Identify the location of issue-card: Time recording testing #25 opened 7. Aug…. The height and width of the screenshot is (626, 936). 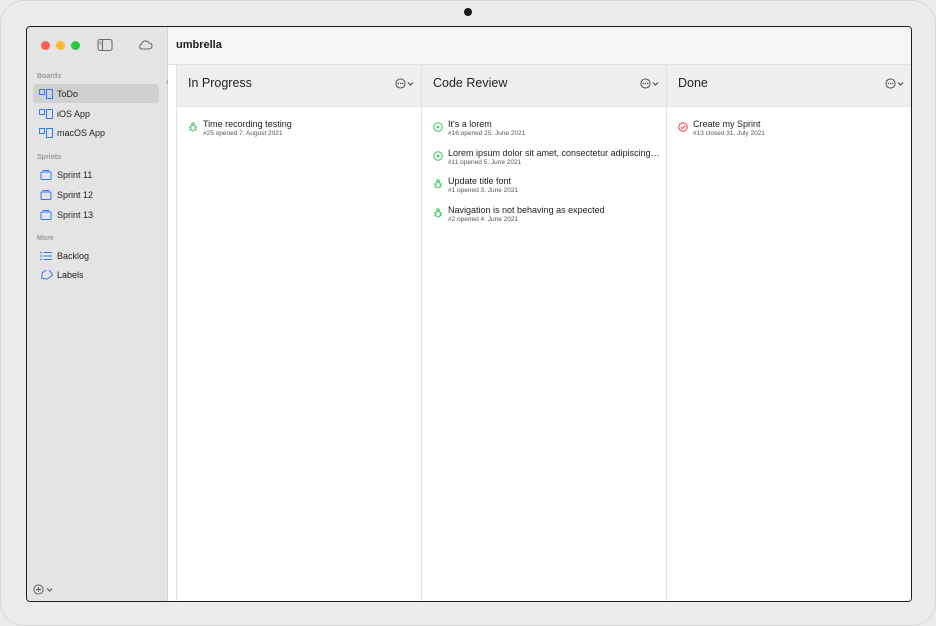
(302, 131).